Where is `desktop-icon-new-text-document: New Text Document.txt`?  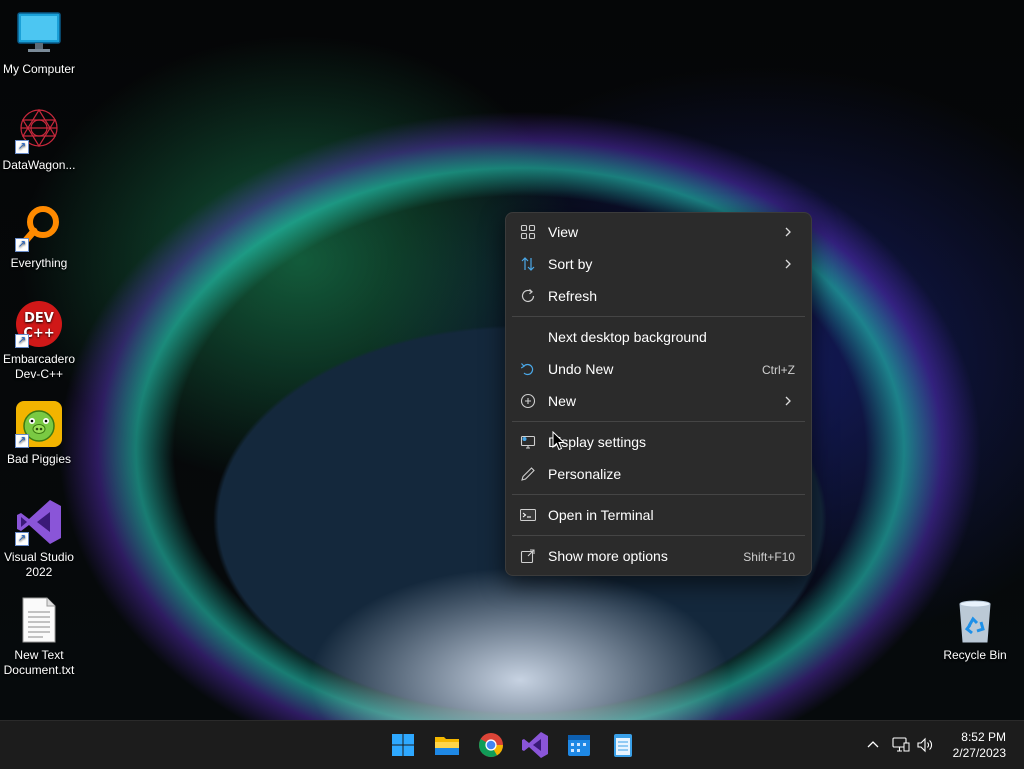
desktop-icon-new-text-document: New Text Document.txt is located at coordinates (39, 637).